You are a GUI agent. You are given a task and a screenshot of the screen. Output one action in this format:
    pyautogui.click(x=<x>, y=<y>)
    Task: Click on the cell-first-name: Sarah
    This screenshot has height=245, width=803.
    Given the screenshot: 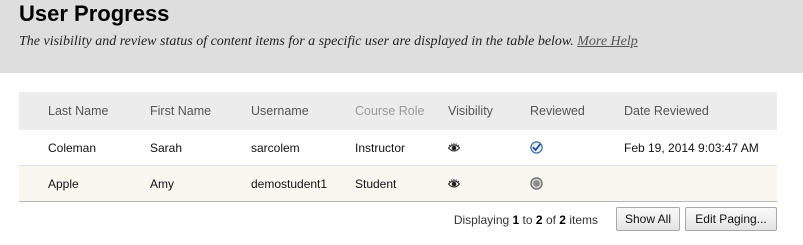 What is the action you would take?
    pyautogui.click(x=166, y=147)
    